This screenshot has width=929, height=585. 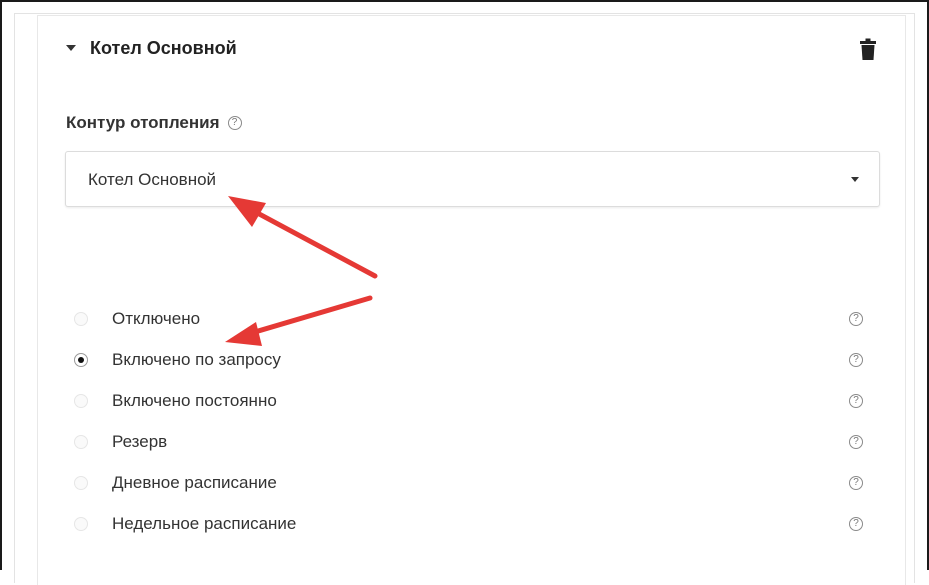 I want to click on radio-label: Резерв, so click(x=140, y=441).